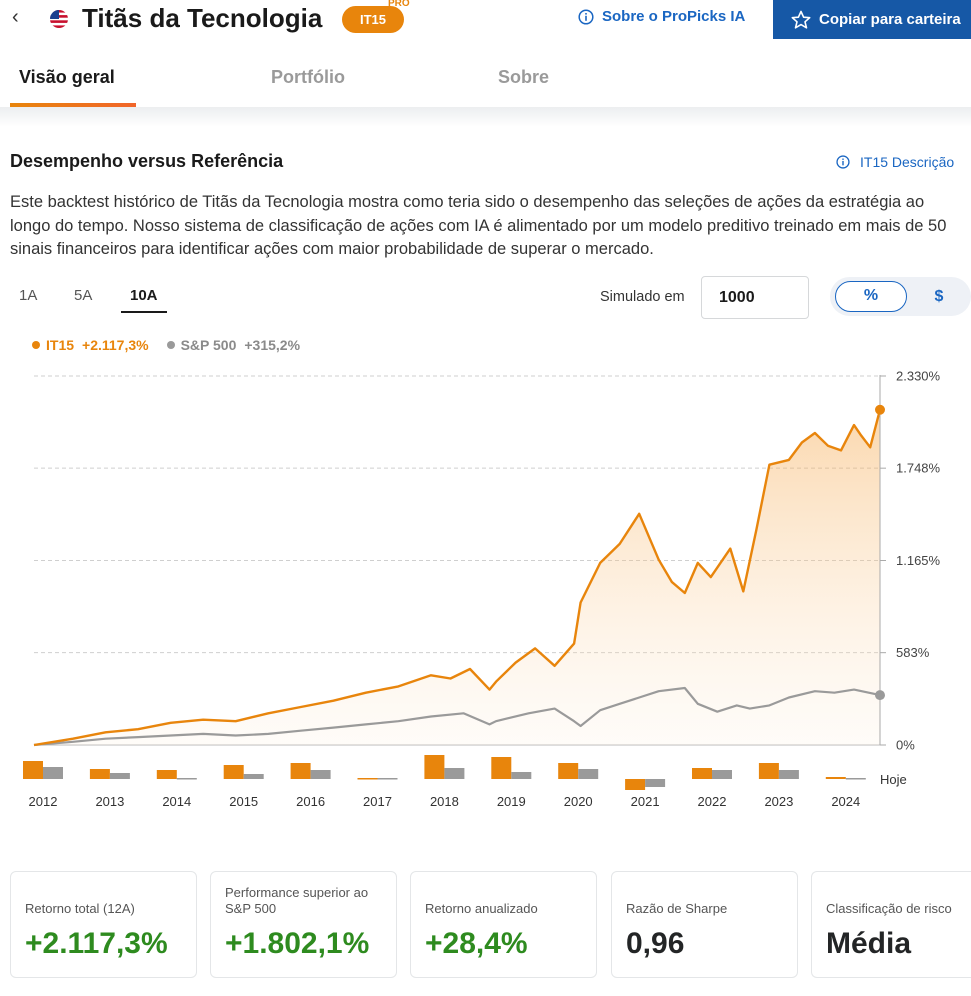 Image resolution: width=971 pixels, height=996 pixels. Describe the element at coordinates (308, 77) in the screenshot. I see `tab-portfolio: Portfólio` at that location.